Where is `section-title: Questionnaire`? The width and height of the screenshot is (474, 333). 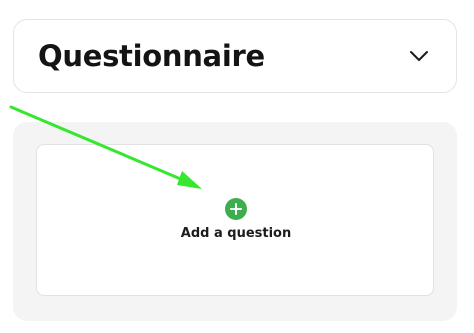 section-title: Questionnaire is located at coordinates (151, 56).